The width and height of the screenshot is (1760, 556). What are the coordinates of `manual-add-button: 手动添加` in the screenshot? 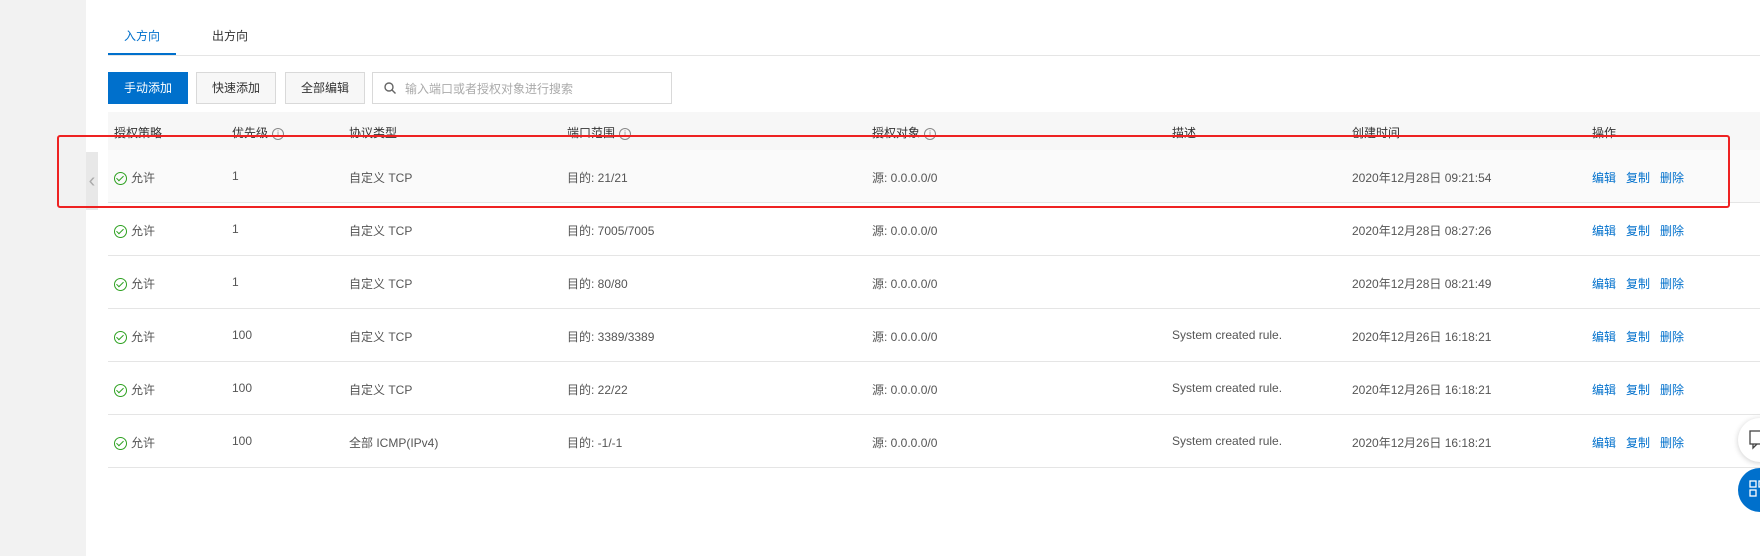 It's located at (148, 88).